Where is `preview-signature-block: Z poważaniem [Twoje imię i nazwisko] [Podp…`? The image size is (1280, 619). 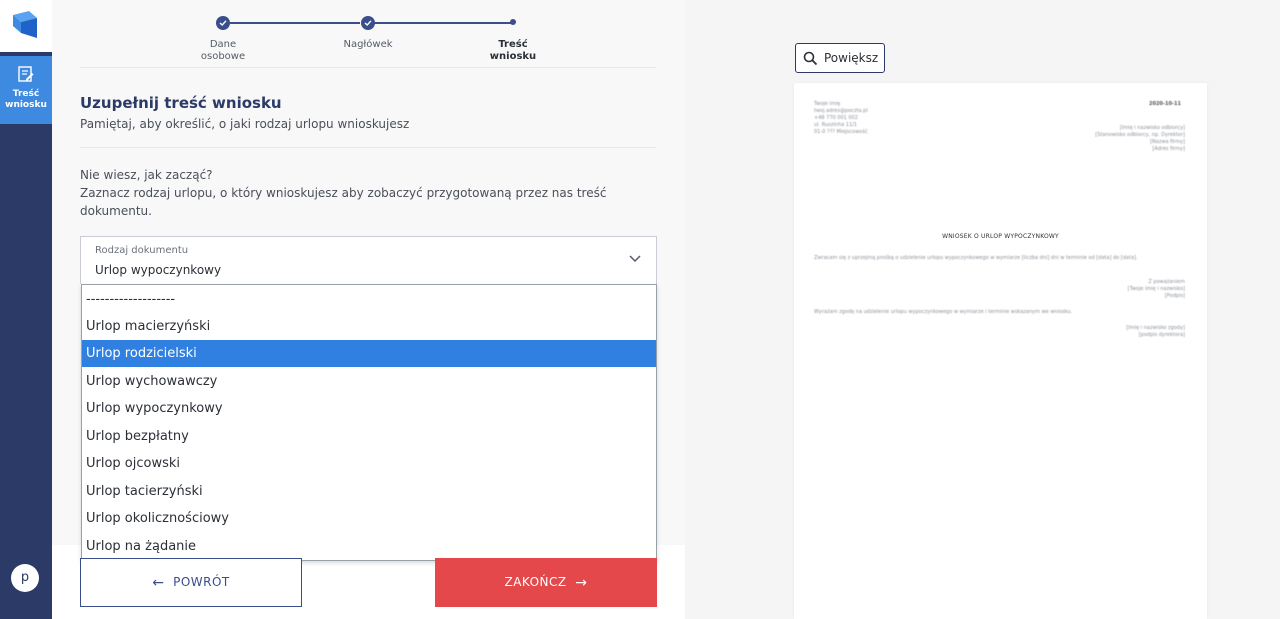 preview-signature-block: Z poważaniem [Twoje imię i nazwisko] [Podp… is located at coordinates (1156, 289).